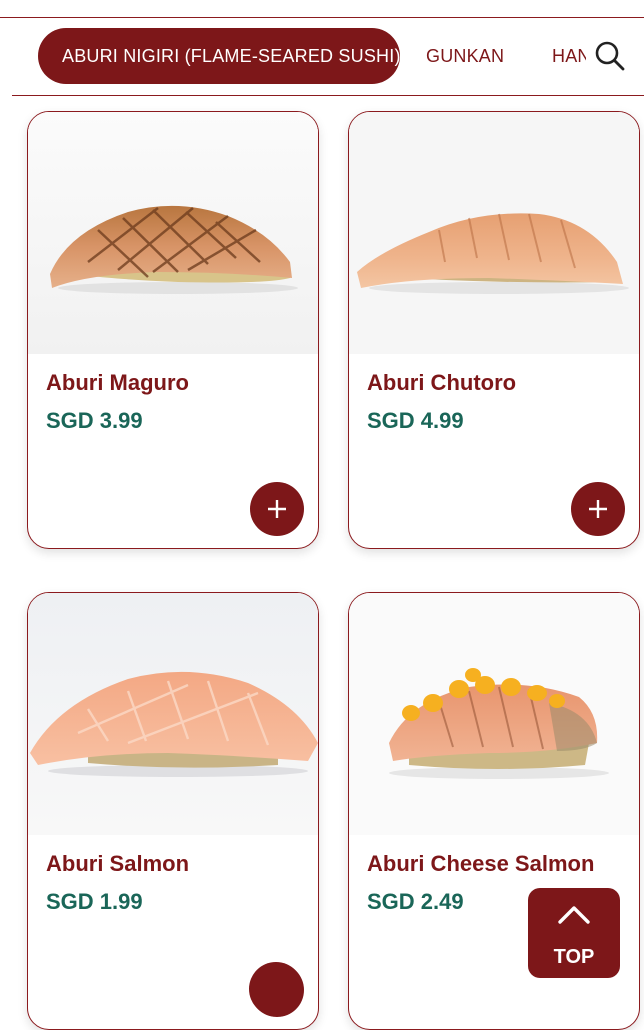  I want to click on chevron-up-icon, so click(574, 915).